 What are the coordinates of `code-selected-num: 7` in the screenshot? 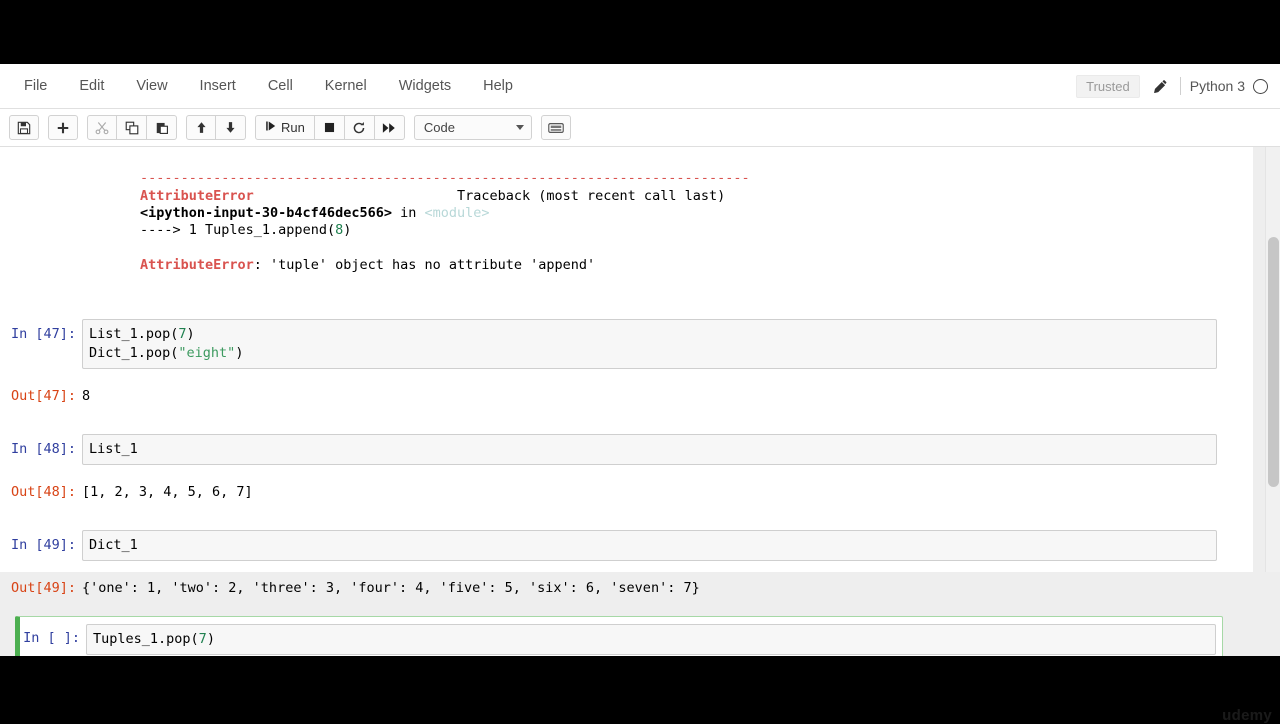 It's located at (202, 639).